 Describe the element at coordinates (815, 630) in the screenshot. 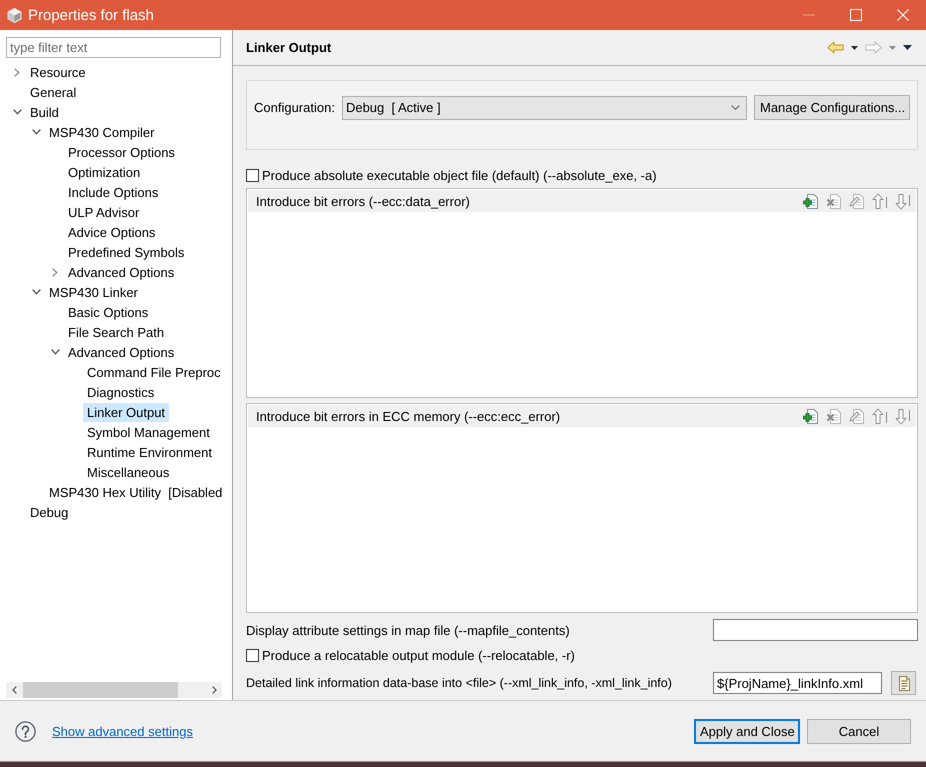

I see `text-field` at that location.